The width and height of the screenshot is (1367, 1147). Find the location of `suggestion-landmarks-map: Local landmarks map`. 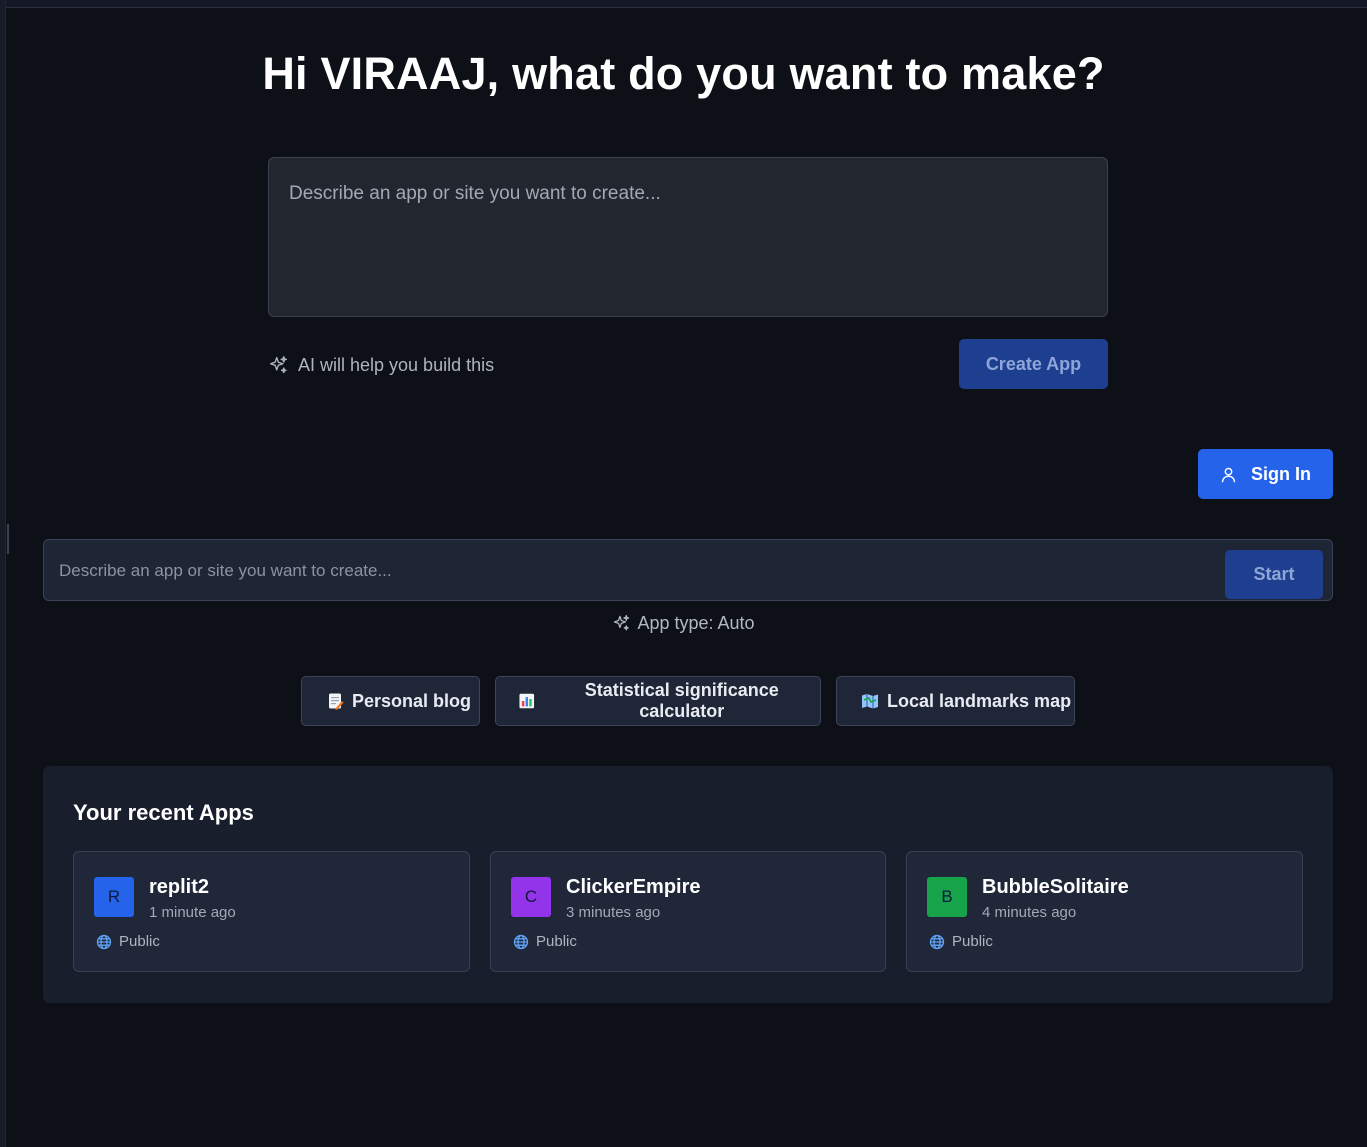

suggestion-landmarks-map: Local landmarks map is located at coordinates (955, 701).